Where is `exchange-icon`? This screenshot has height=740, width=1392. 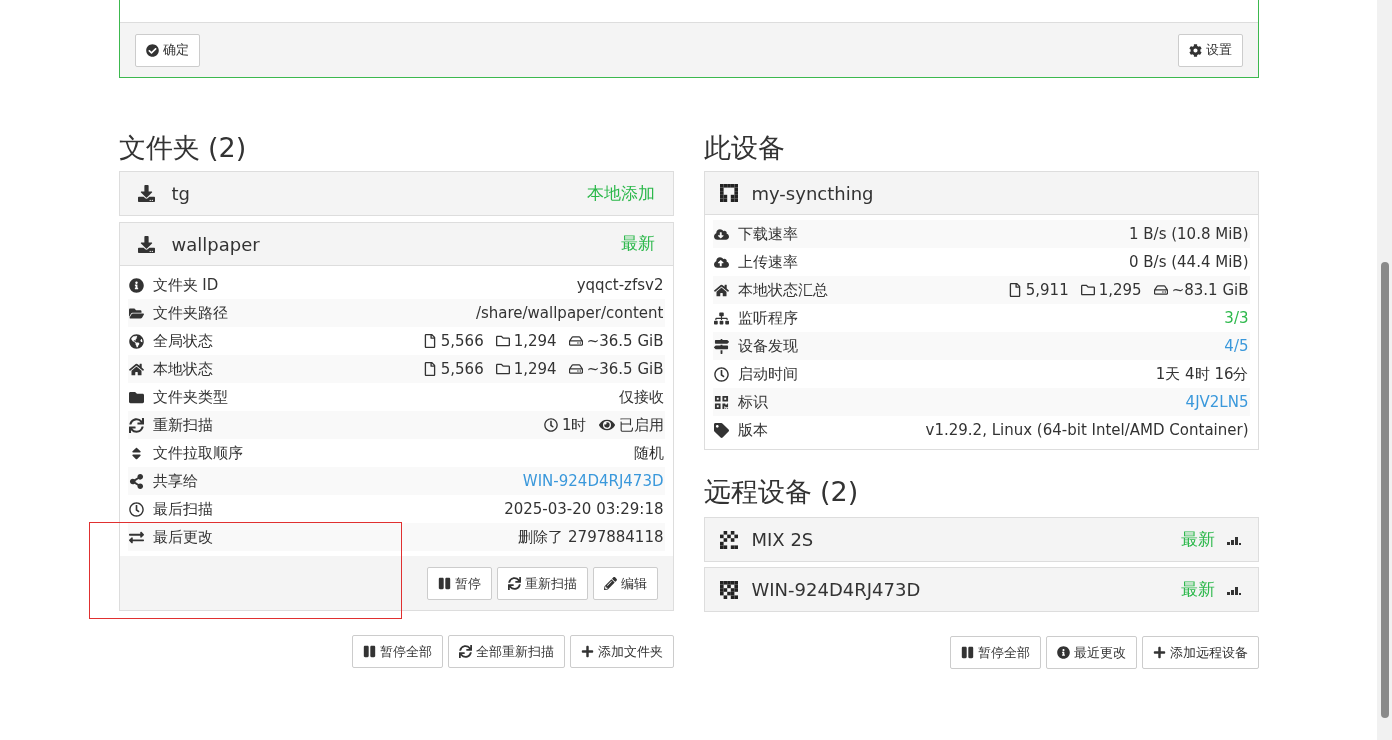
exchange-icon is located at coordinates (136, 537).